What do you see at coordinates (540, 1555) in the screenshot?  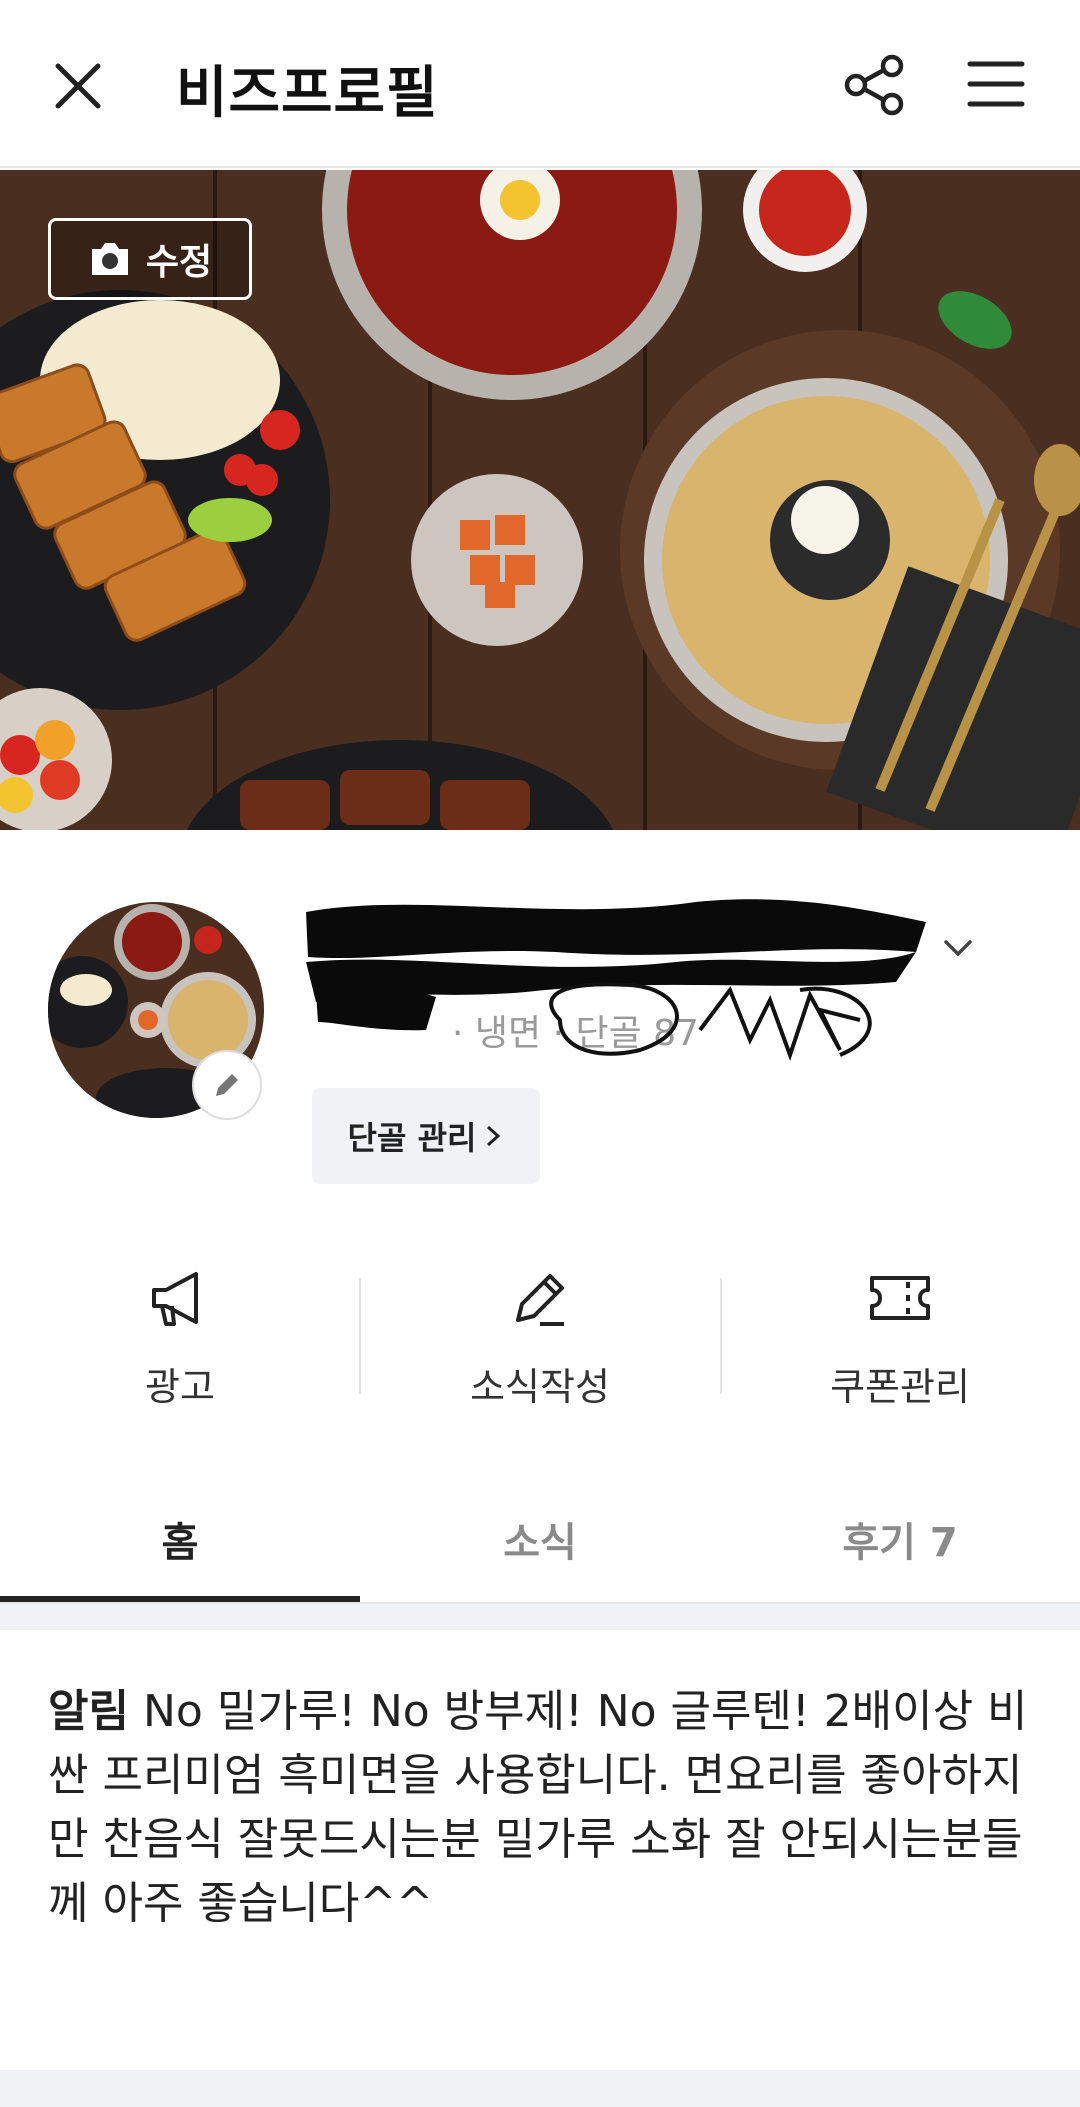 I see `tab-news: 소식` at bounding box center [540, 1555].